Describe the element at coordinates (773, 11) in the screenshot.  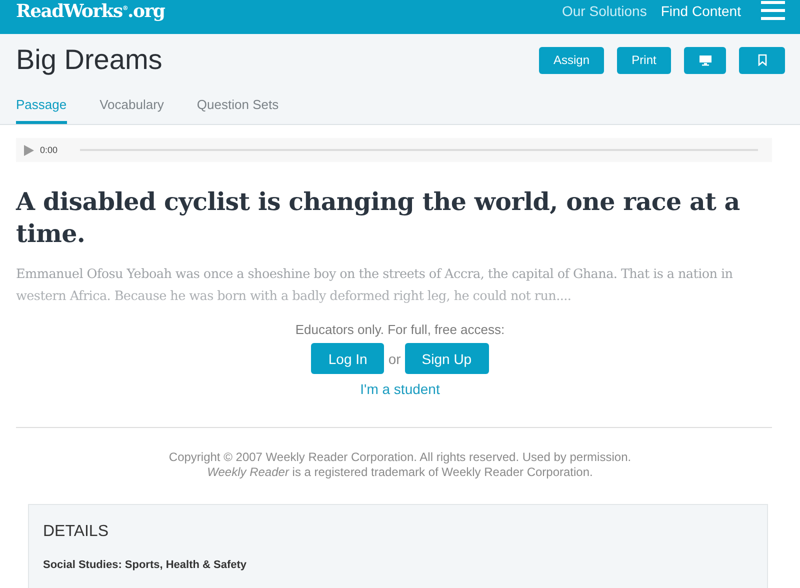
I see `menu-icon` at that location.